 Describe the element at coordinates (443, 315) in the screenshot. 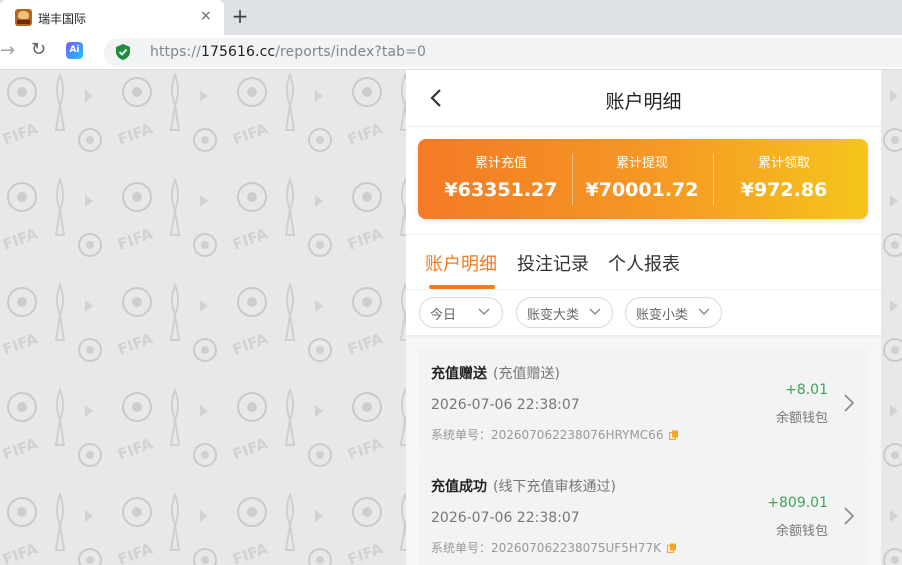

I see `filter-label: 今日` at that location.